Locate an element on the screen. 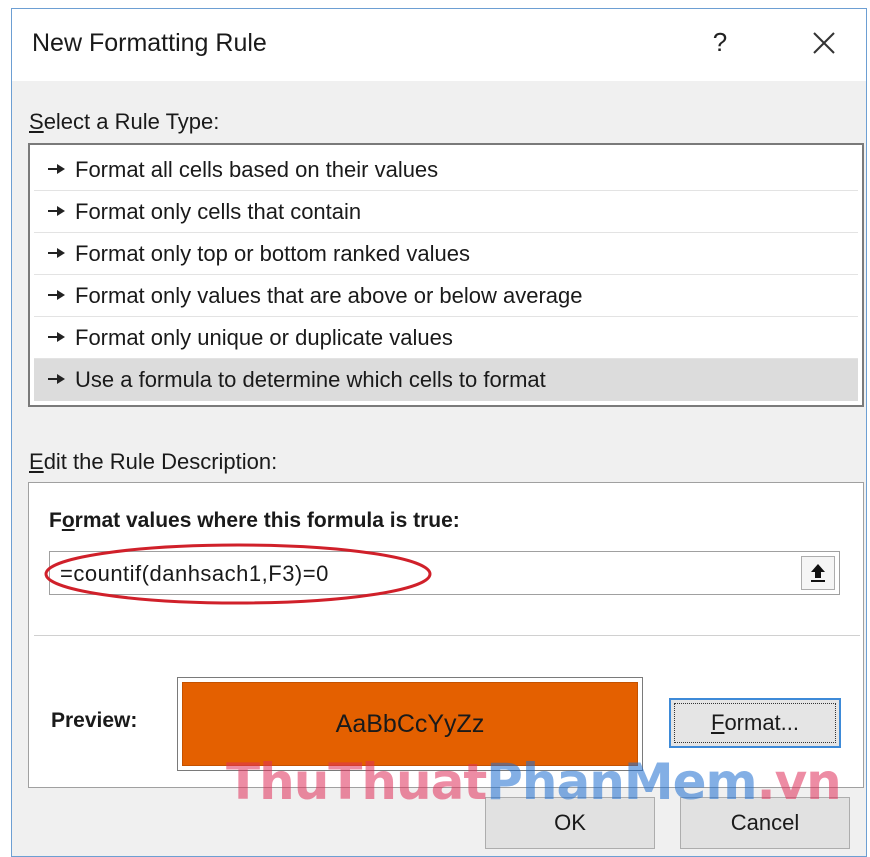  formula-text: =countif(danhsach1,F3)=0 is located at coordinates (194, 573).